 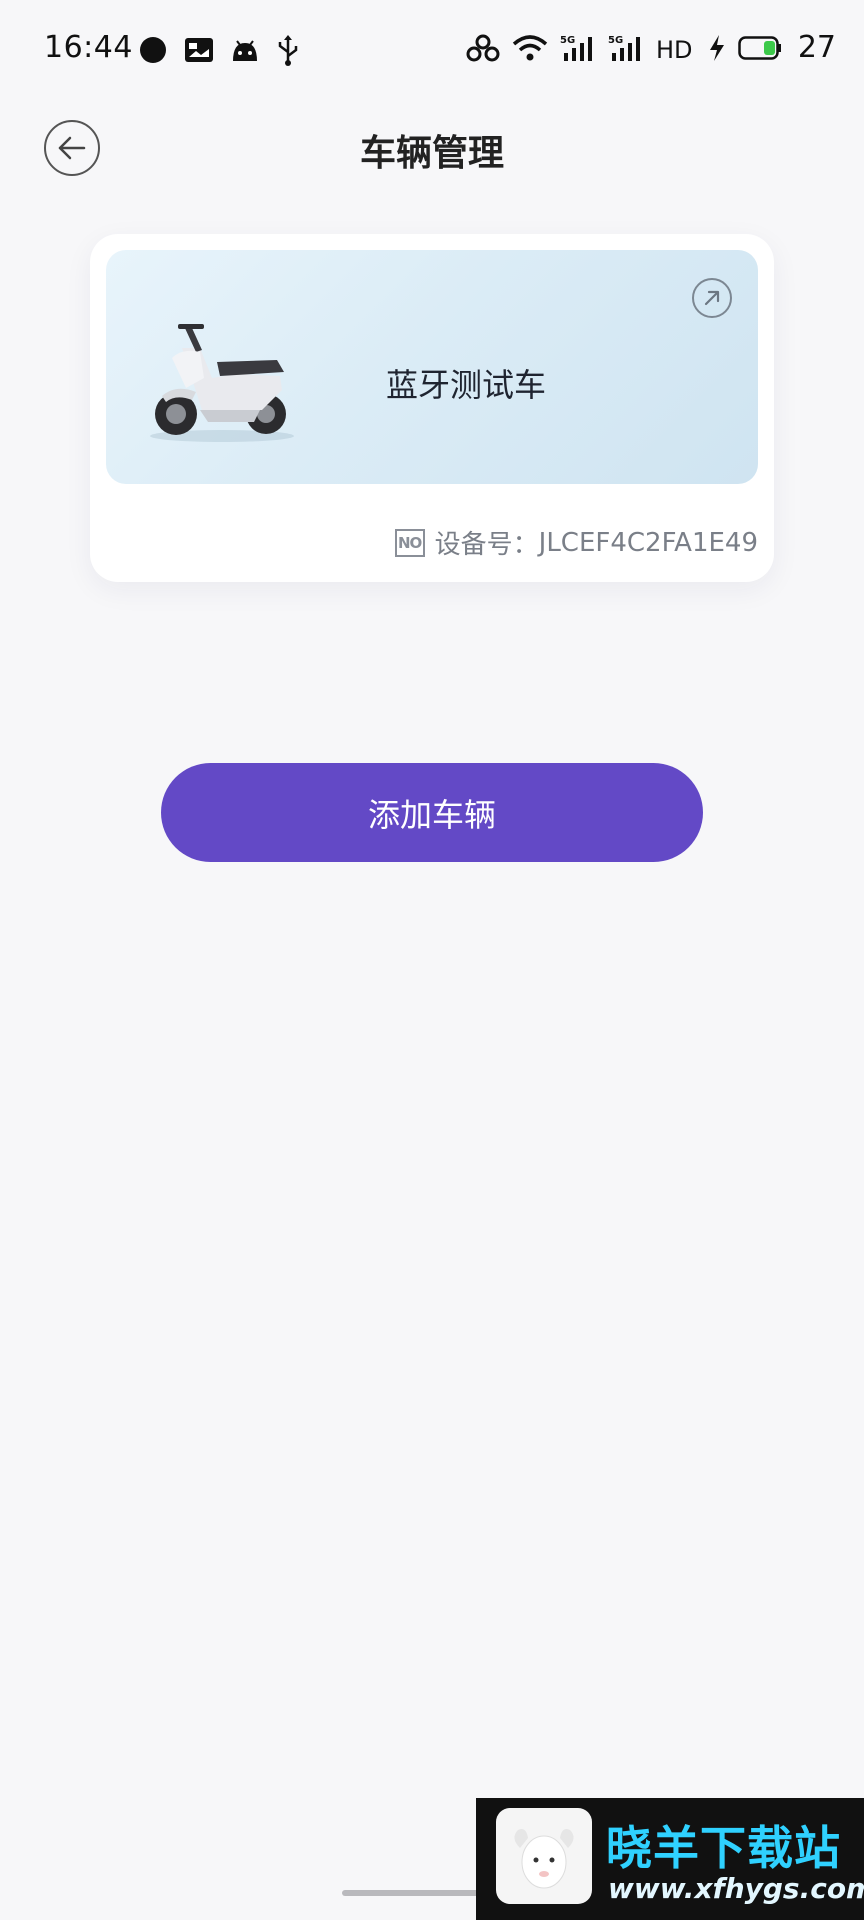 I want to click on status-bar: 16:44 5G 5G HD 27, so click(x=432, y=50).